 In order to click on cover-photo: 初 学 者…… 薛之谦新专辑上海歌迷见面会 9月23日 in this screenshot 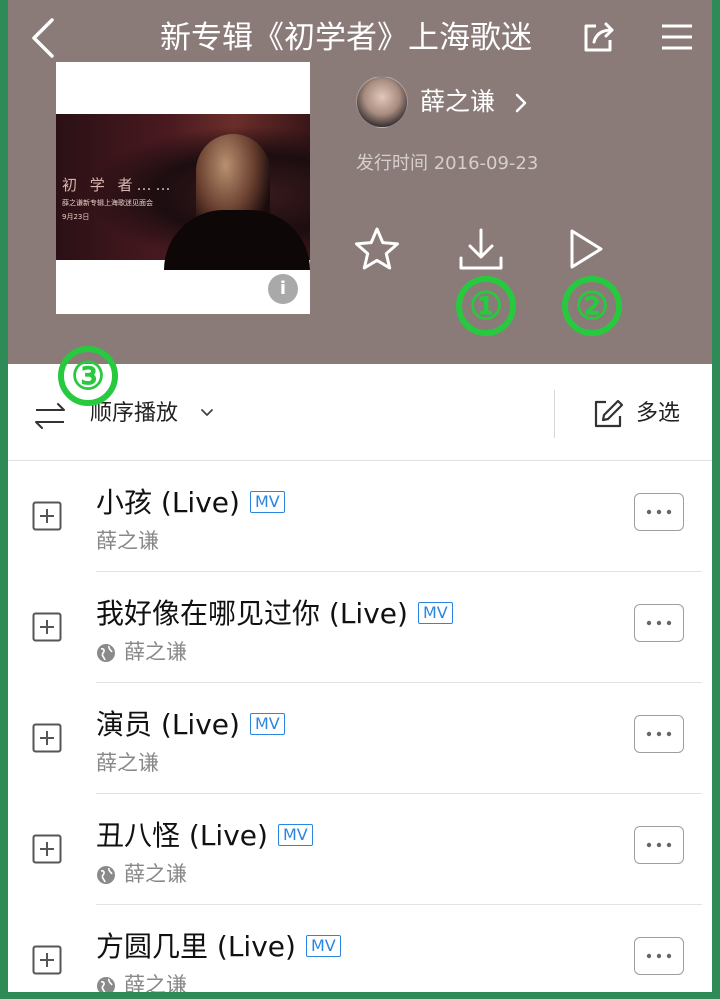, I will do `click(183, 192)`.